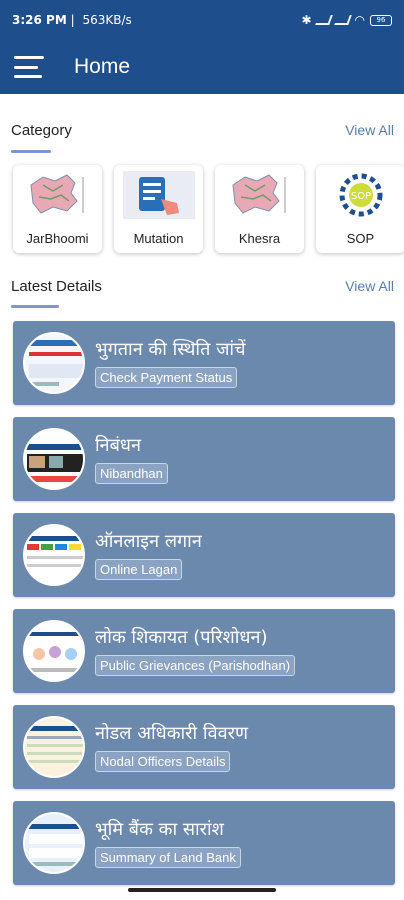 The image size is (404, 900). Describe the element at coordinates (158, 238) in the screenshot. I see `category-label: Mutation` at that location.